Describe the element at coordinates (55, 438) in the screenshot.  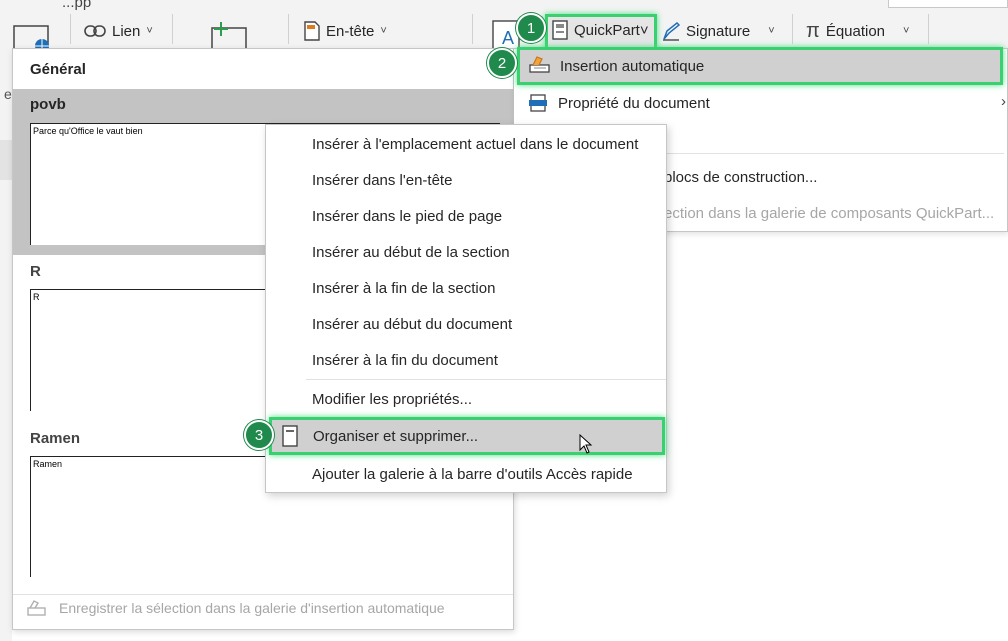
I see `gallery-item-name: Ramen` at that location.